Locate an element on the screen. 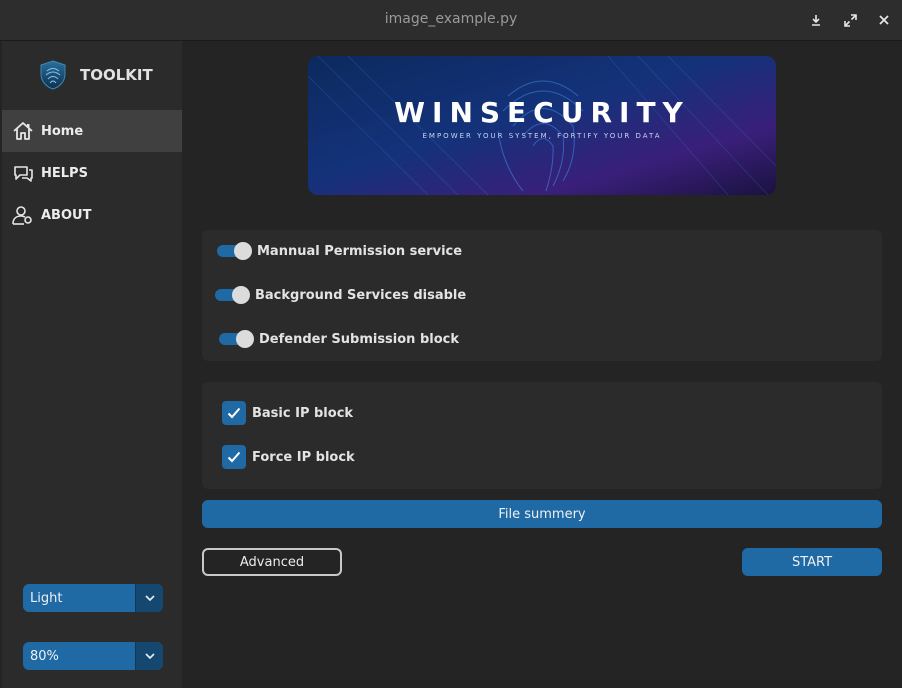 This screenshot has height=688, width=902. sidebar-item-about: ABOUT is located at coordinates (92, 215).